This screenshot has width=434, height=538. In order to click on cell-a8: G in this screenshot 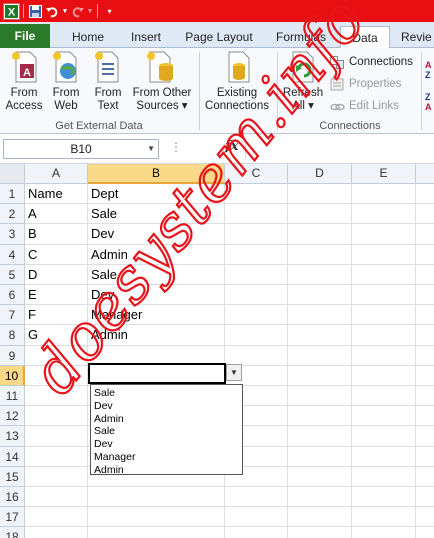, I will do `click(31, 335)`.